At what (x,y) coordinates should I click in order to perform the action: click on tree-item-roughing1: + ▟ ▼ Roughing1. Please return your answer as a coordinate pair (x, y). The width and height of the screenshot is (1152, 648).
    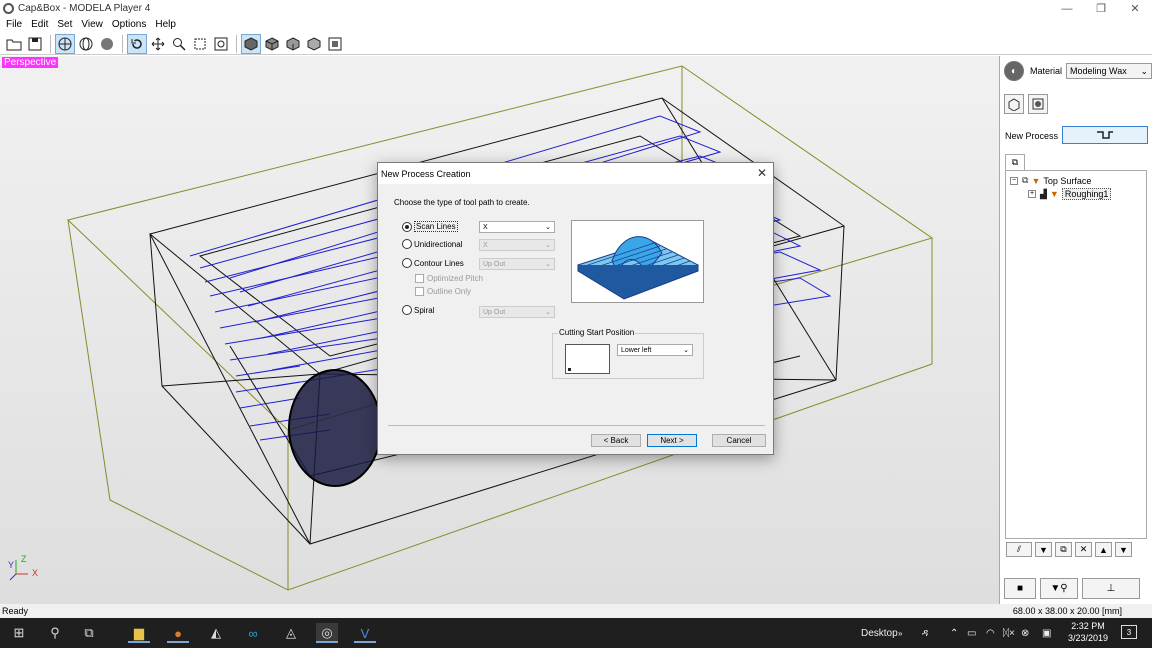
    Looking at the image, I should click on (1070, 194).